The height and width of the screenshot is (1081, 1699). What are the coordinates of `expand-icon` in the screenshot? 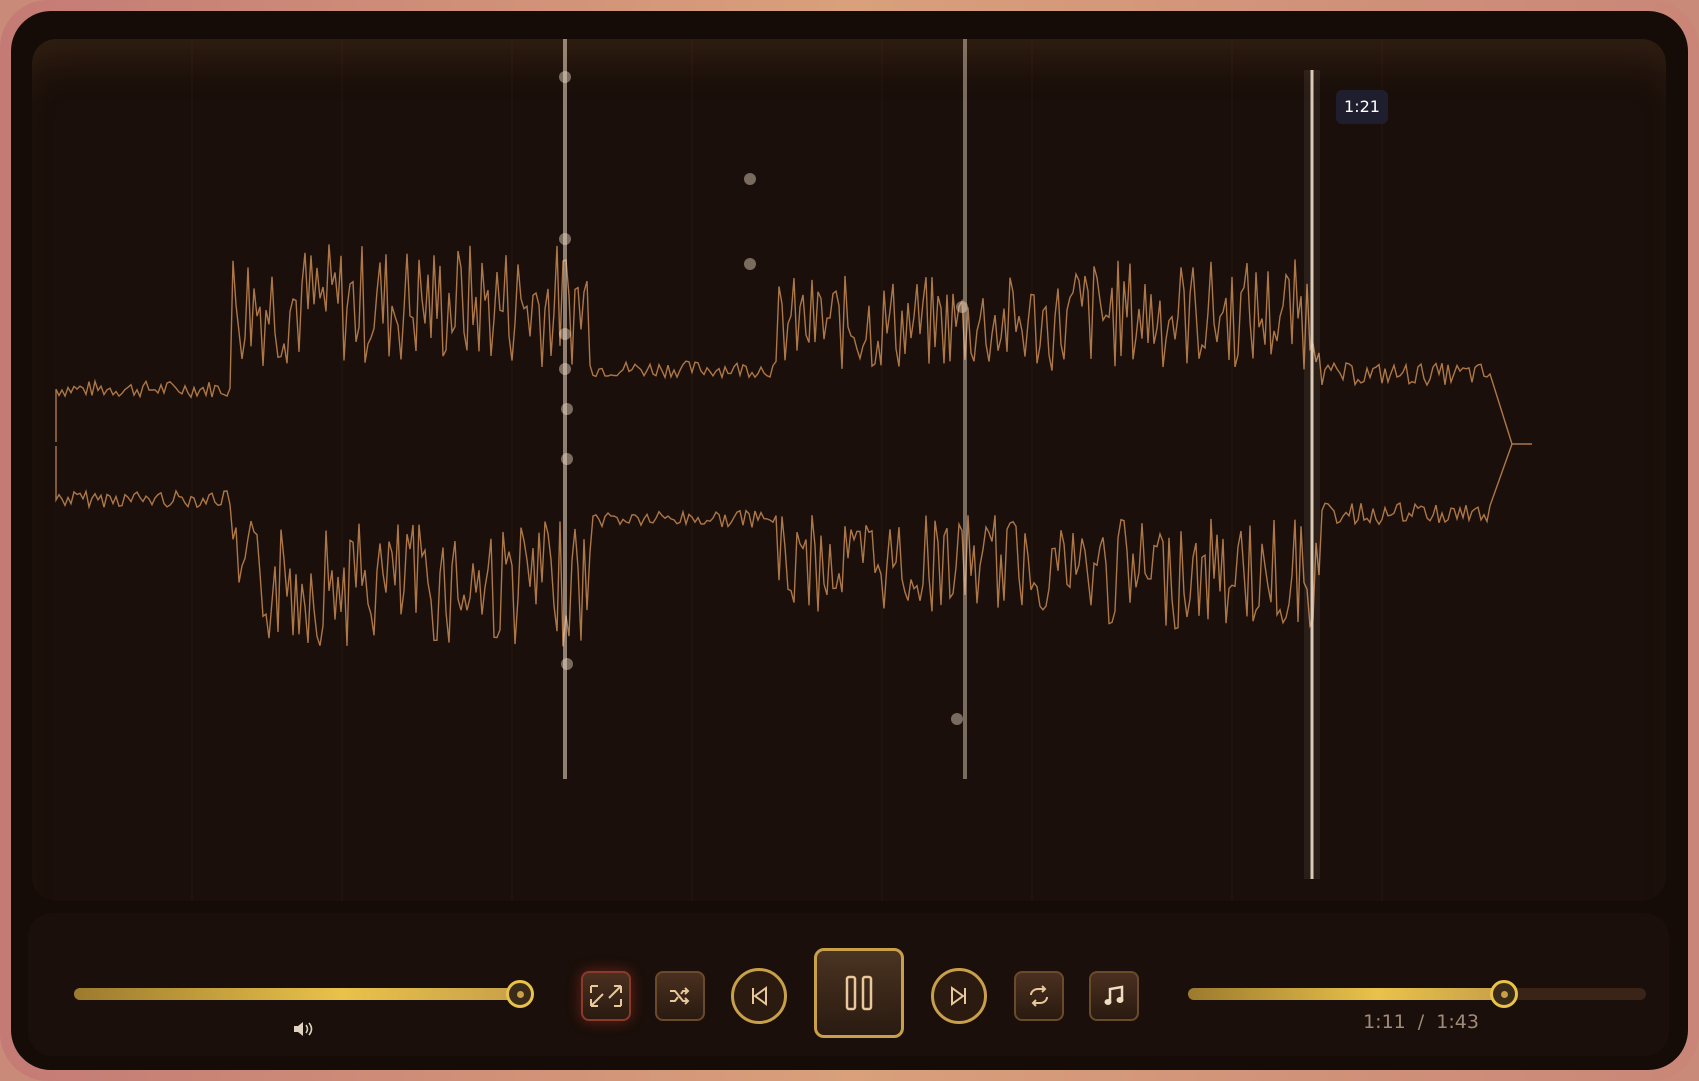 It's located at (606, 996).